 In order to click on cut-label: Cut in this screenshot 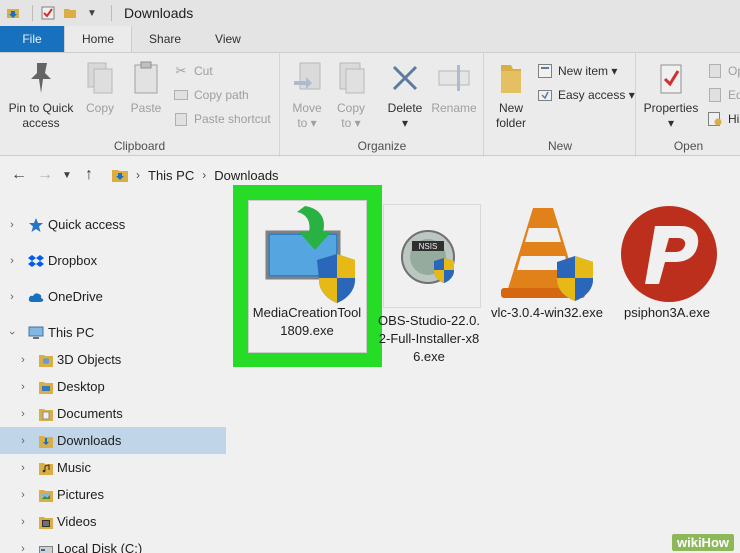, I will do `click(203, 71)`.